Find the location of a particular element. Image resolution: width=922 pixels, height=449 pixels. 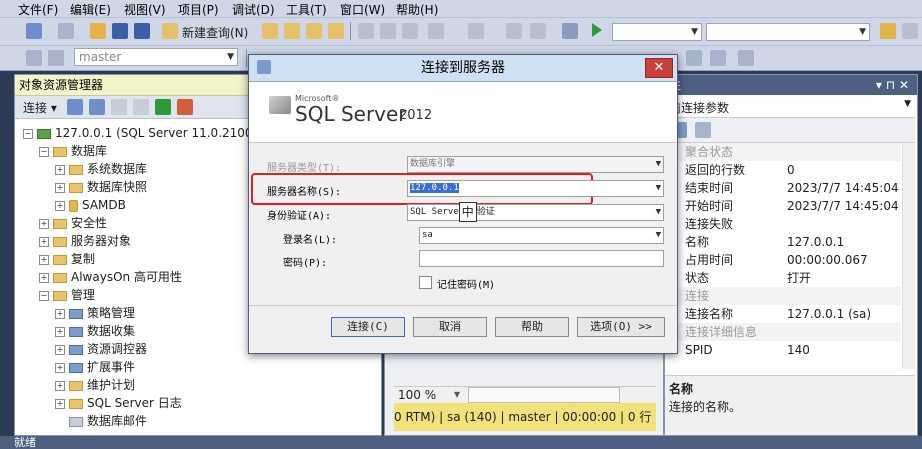

menu-file: 文件(F) is located at coordinates (38, 9).